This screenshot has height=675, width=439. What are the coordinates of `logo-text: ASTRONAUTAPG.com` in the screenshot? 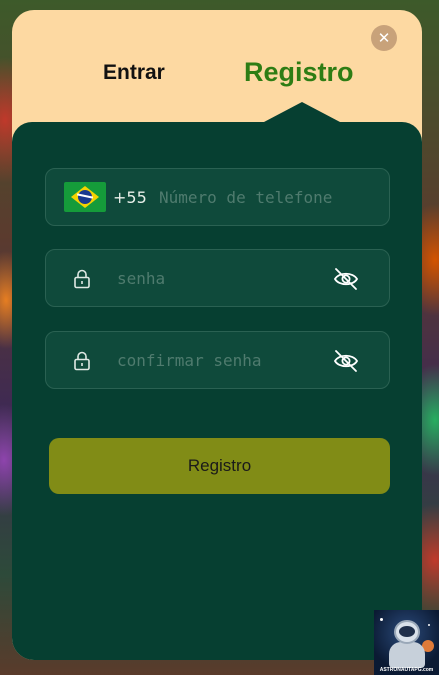 It's located at (406, 670).